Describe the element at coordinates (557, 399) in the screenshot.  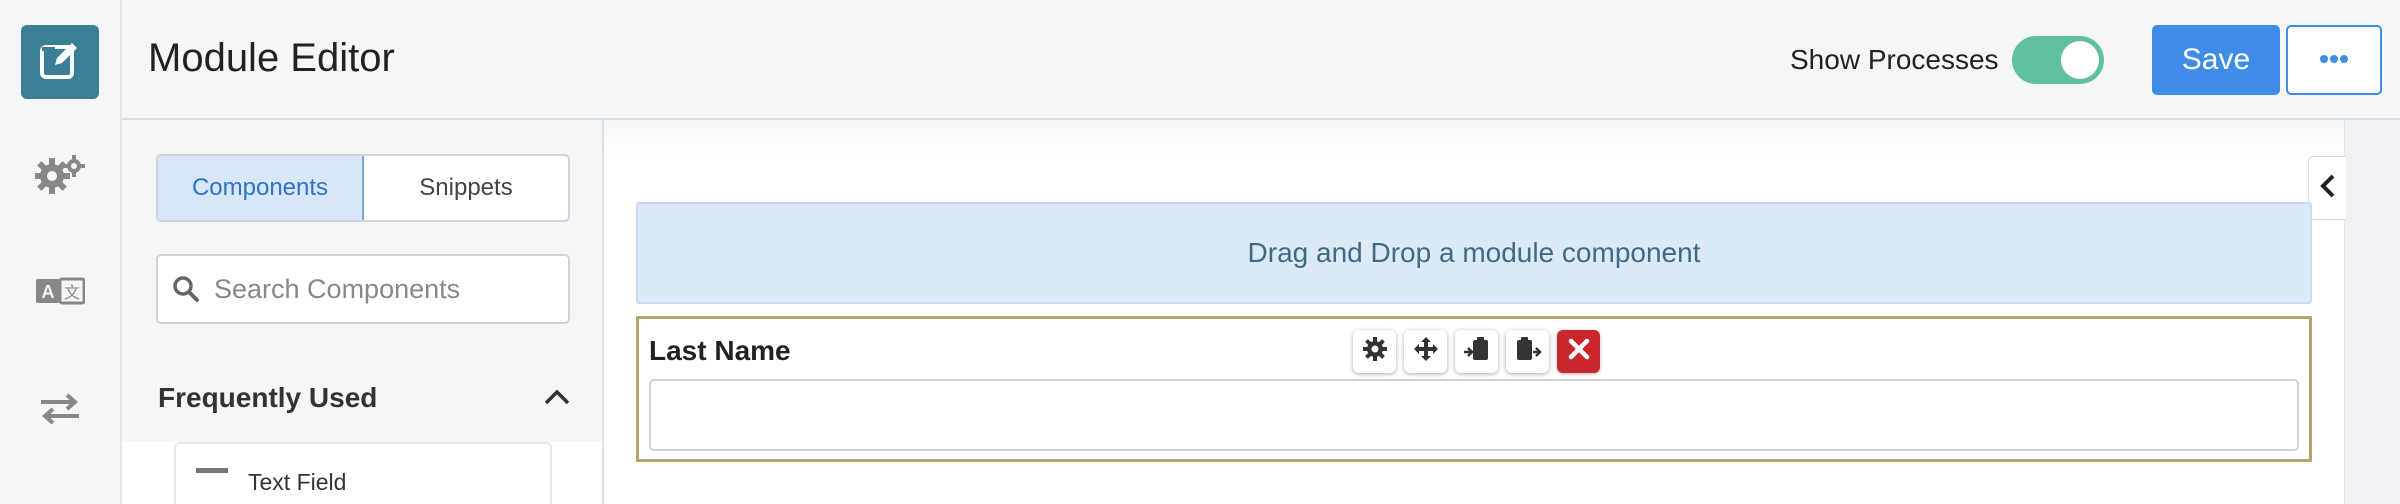
I see `chevron-up-icon` at that location.